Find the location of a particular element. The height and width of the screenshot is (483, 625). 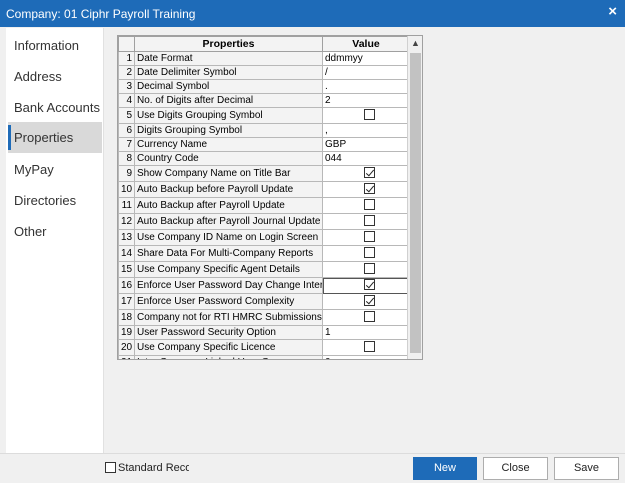

standard-record-checkbox: Standard Record is located at coordinates (147, 468).